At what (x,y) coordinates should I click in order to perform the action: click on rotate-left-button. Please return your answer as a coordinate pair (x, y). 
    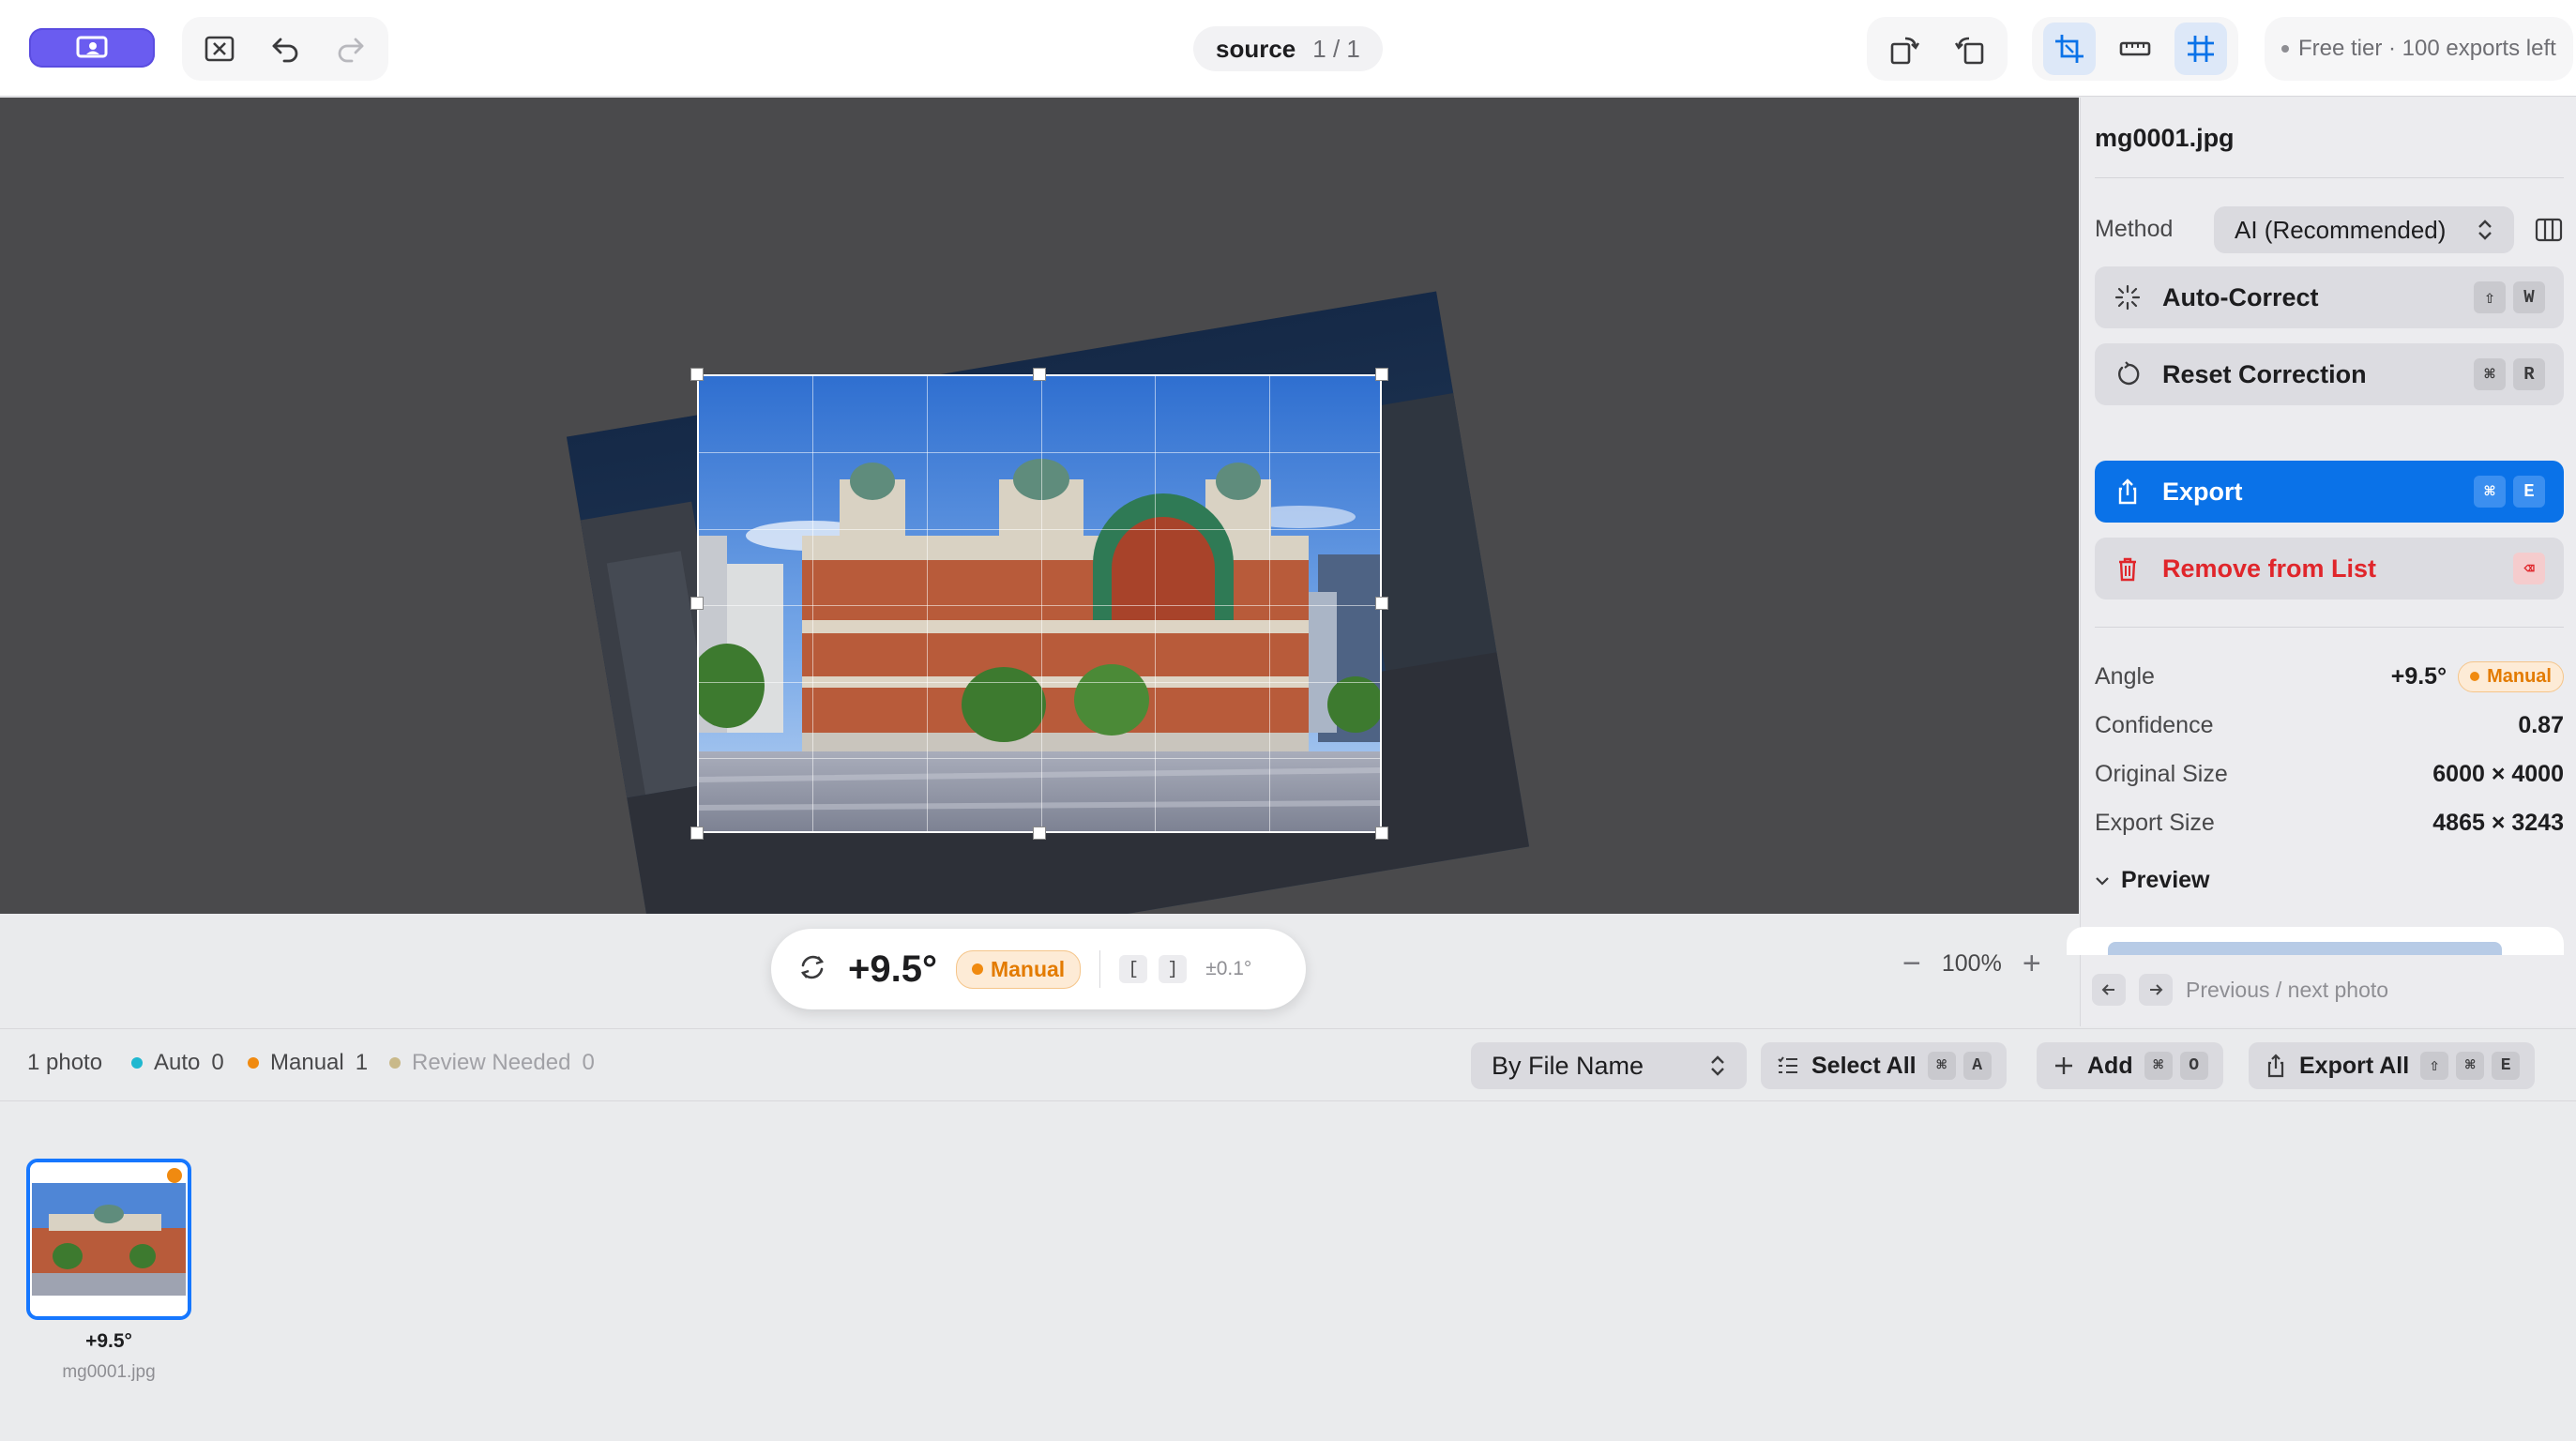
    Looking at the image, I should click on (1904, 49).